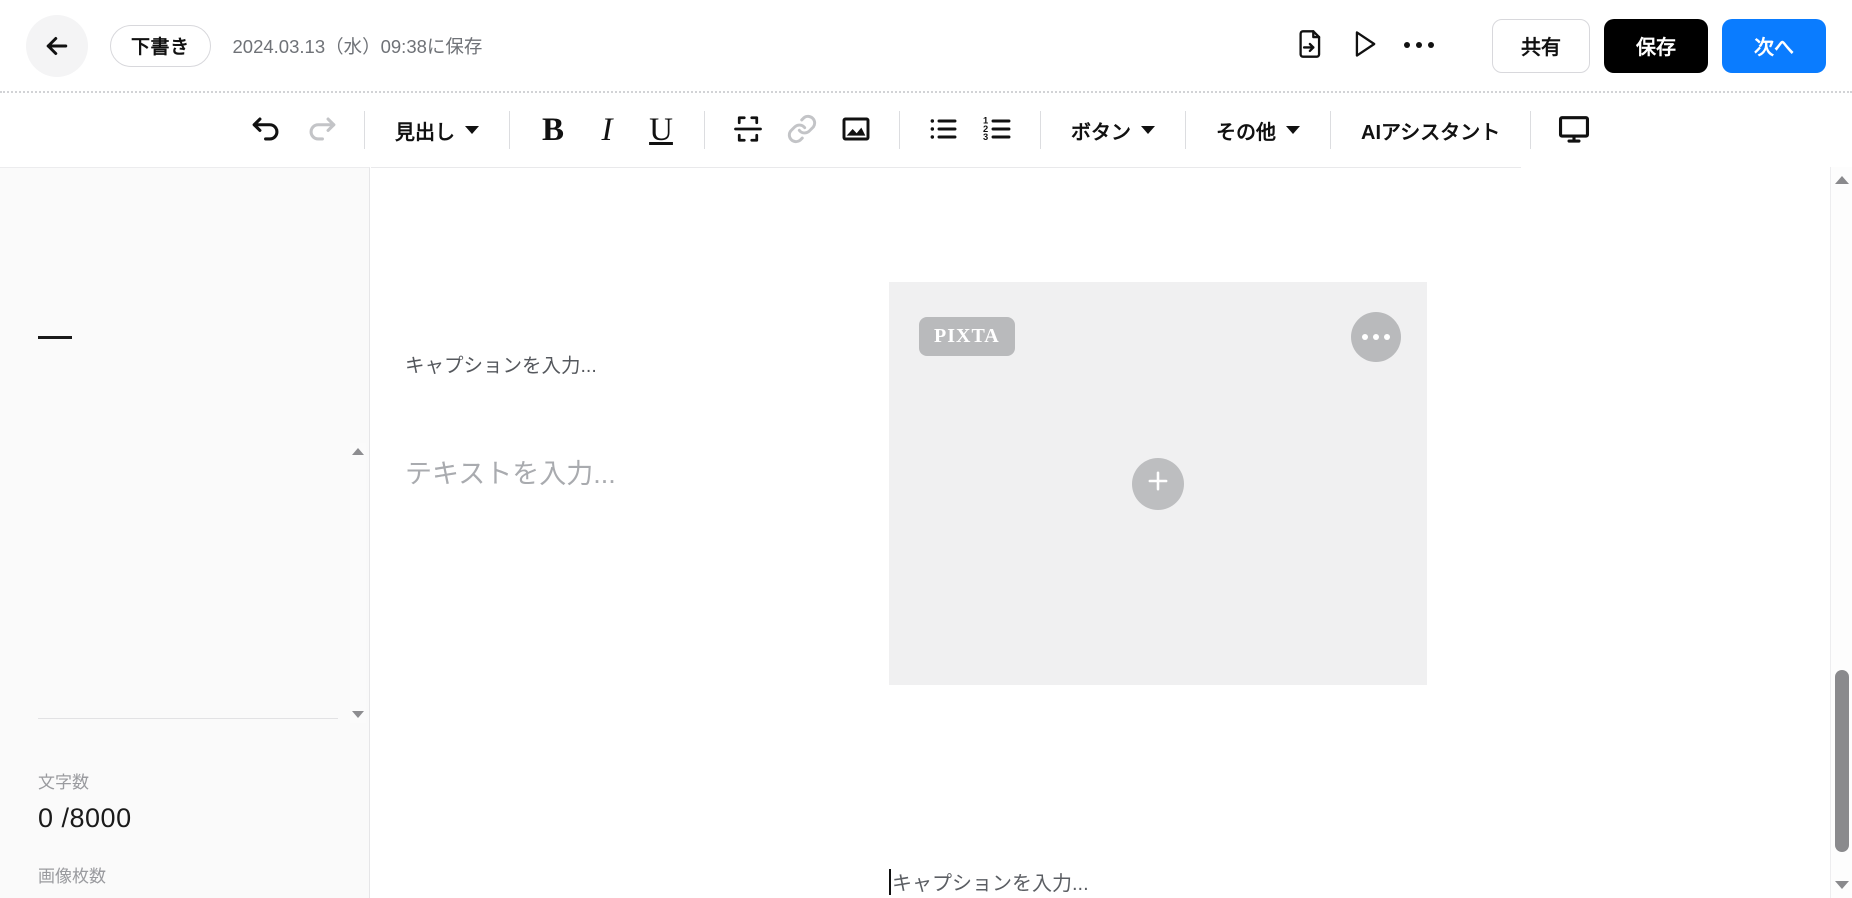  What do you see at coordinates (1541, 45) in the screenshot?
I see `share-button: 共有` at bounding box center [1541, 45].